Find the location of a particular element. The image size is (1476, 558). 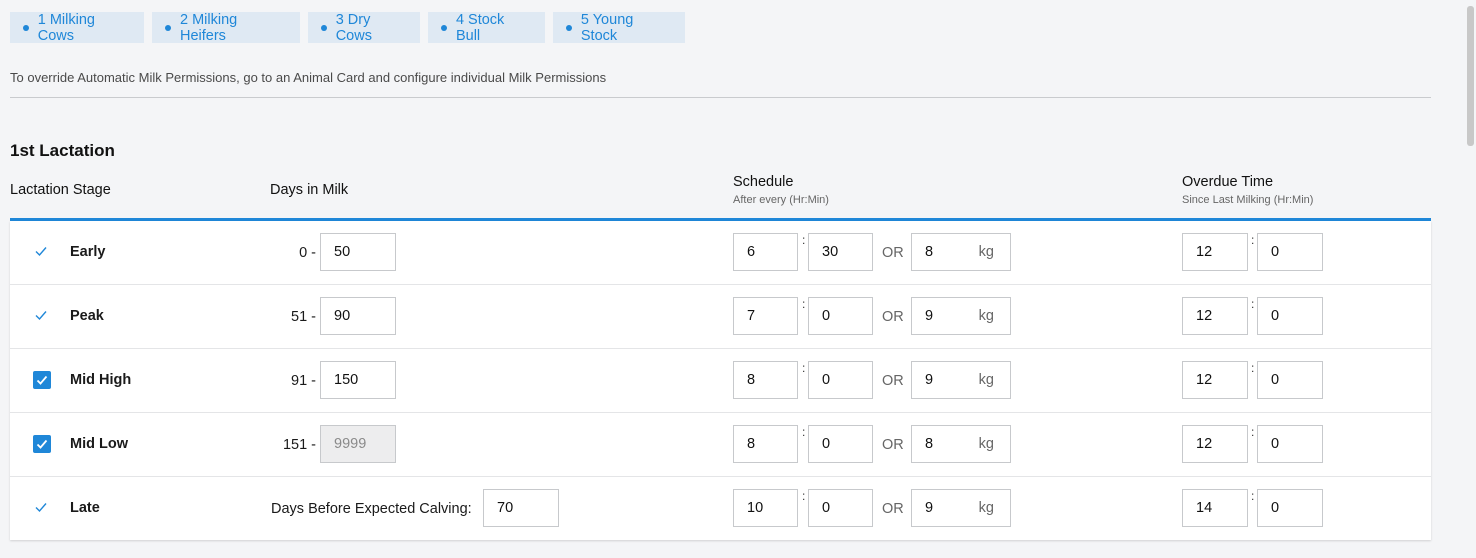

days-before-calving-input: 70 is located at coordinates (521, 508).